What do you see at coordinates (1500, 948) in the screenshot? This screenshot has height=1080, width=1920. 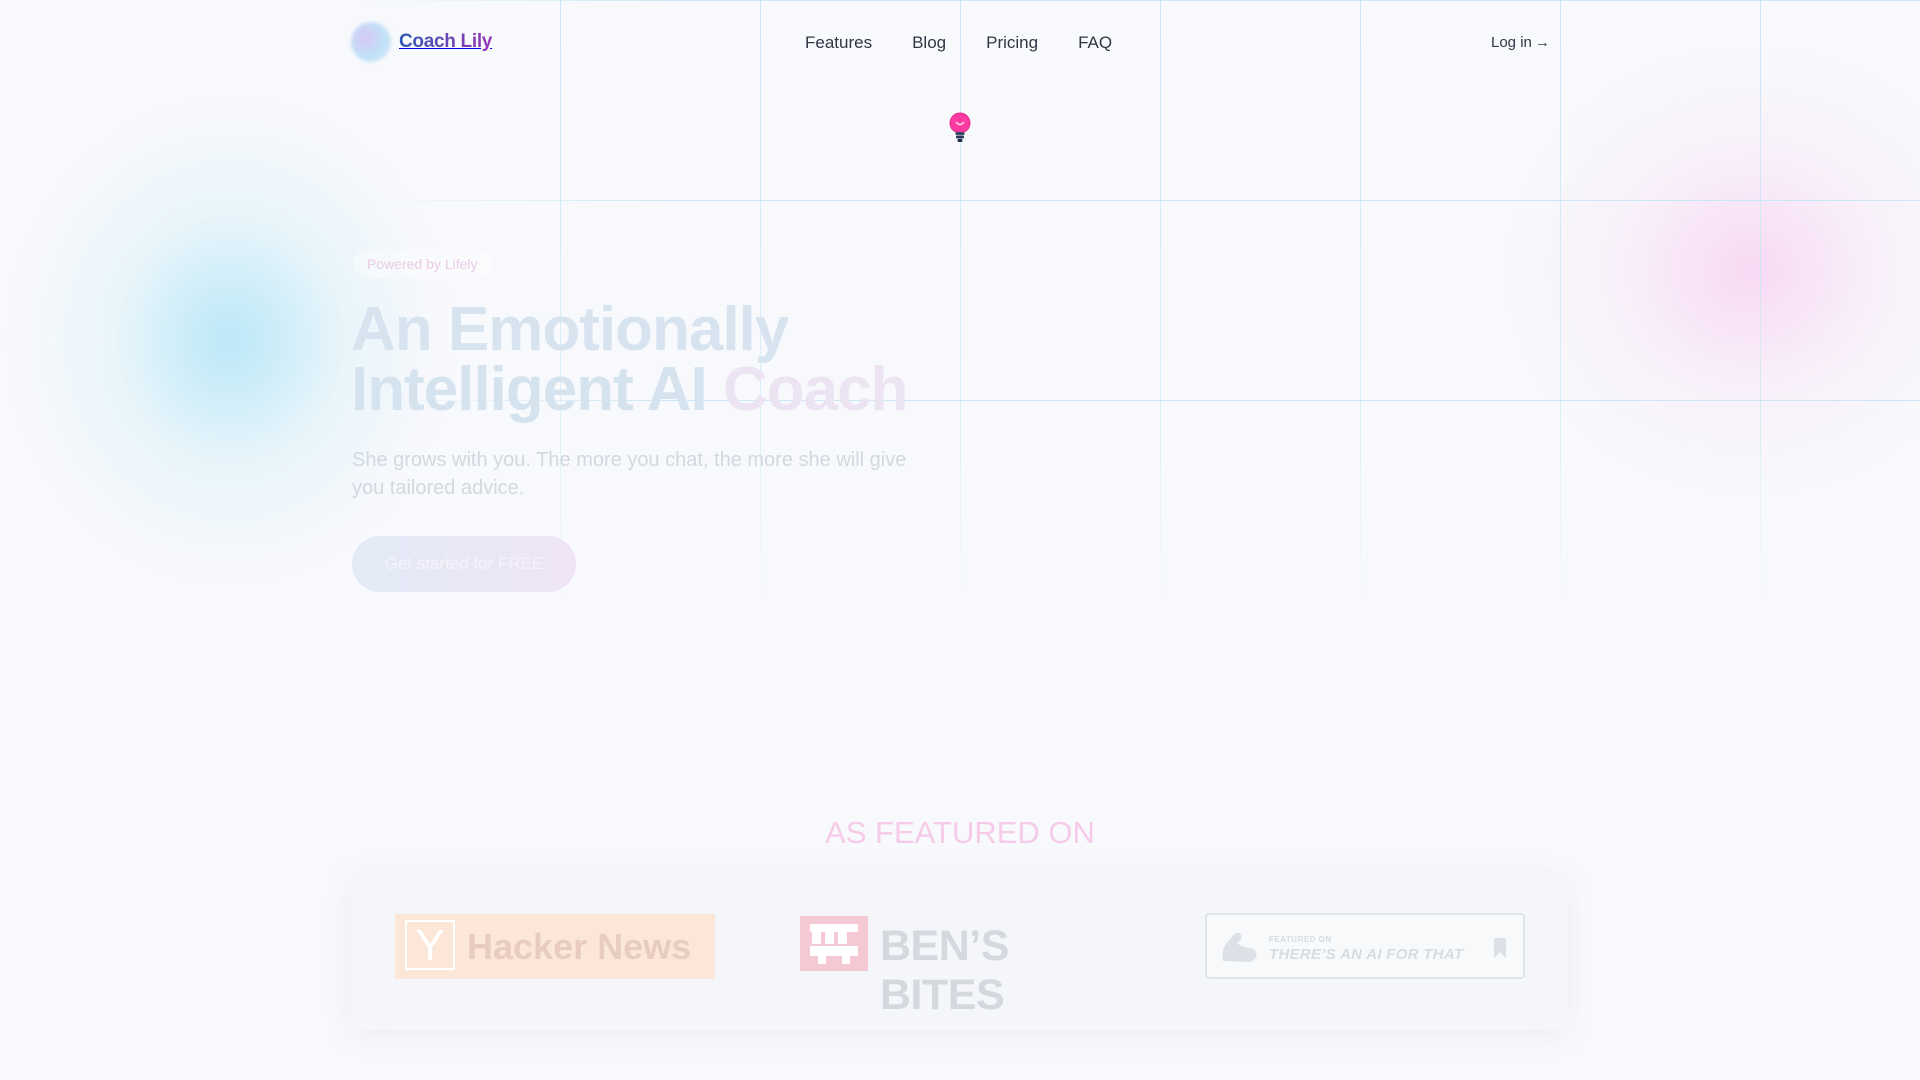 I see `bookmark-icon` at bounding box center [1500, 948].